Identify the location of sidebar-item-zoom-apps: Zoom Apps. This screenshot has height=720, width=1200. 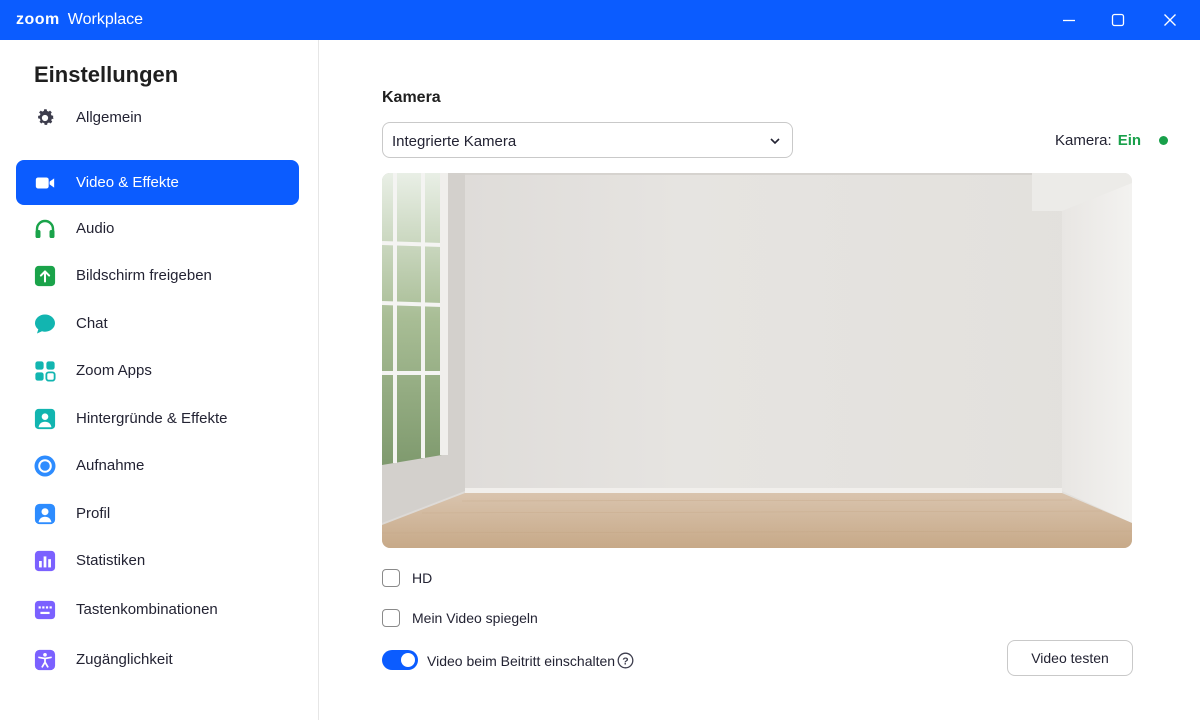
(157, 370).